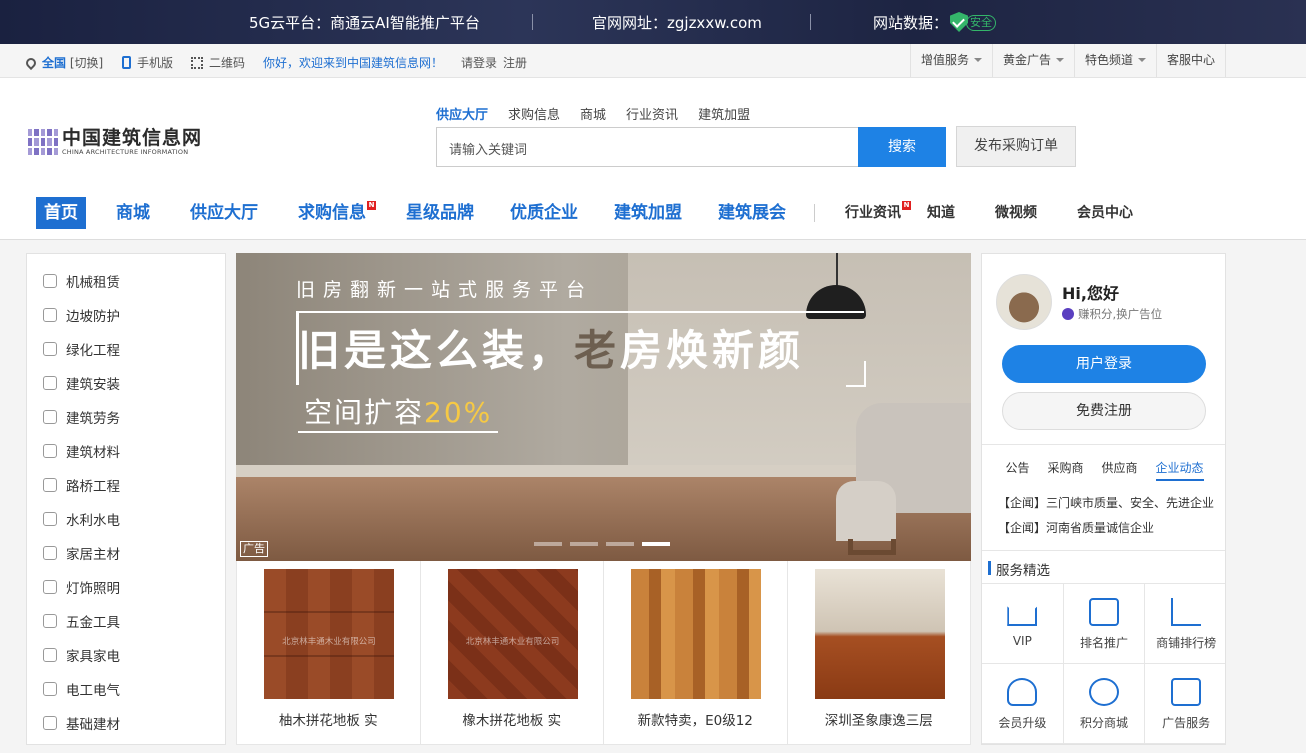 The image size is (1306, 753). Describe the element at coordinates (593, 113) in the screenshot. I see `search-tab-mall: 商城` at that location.